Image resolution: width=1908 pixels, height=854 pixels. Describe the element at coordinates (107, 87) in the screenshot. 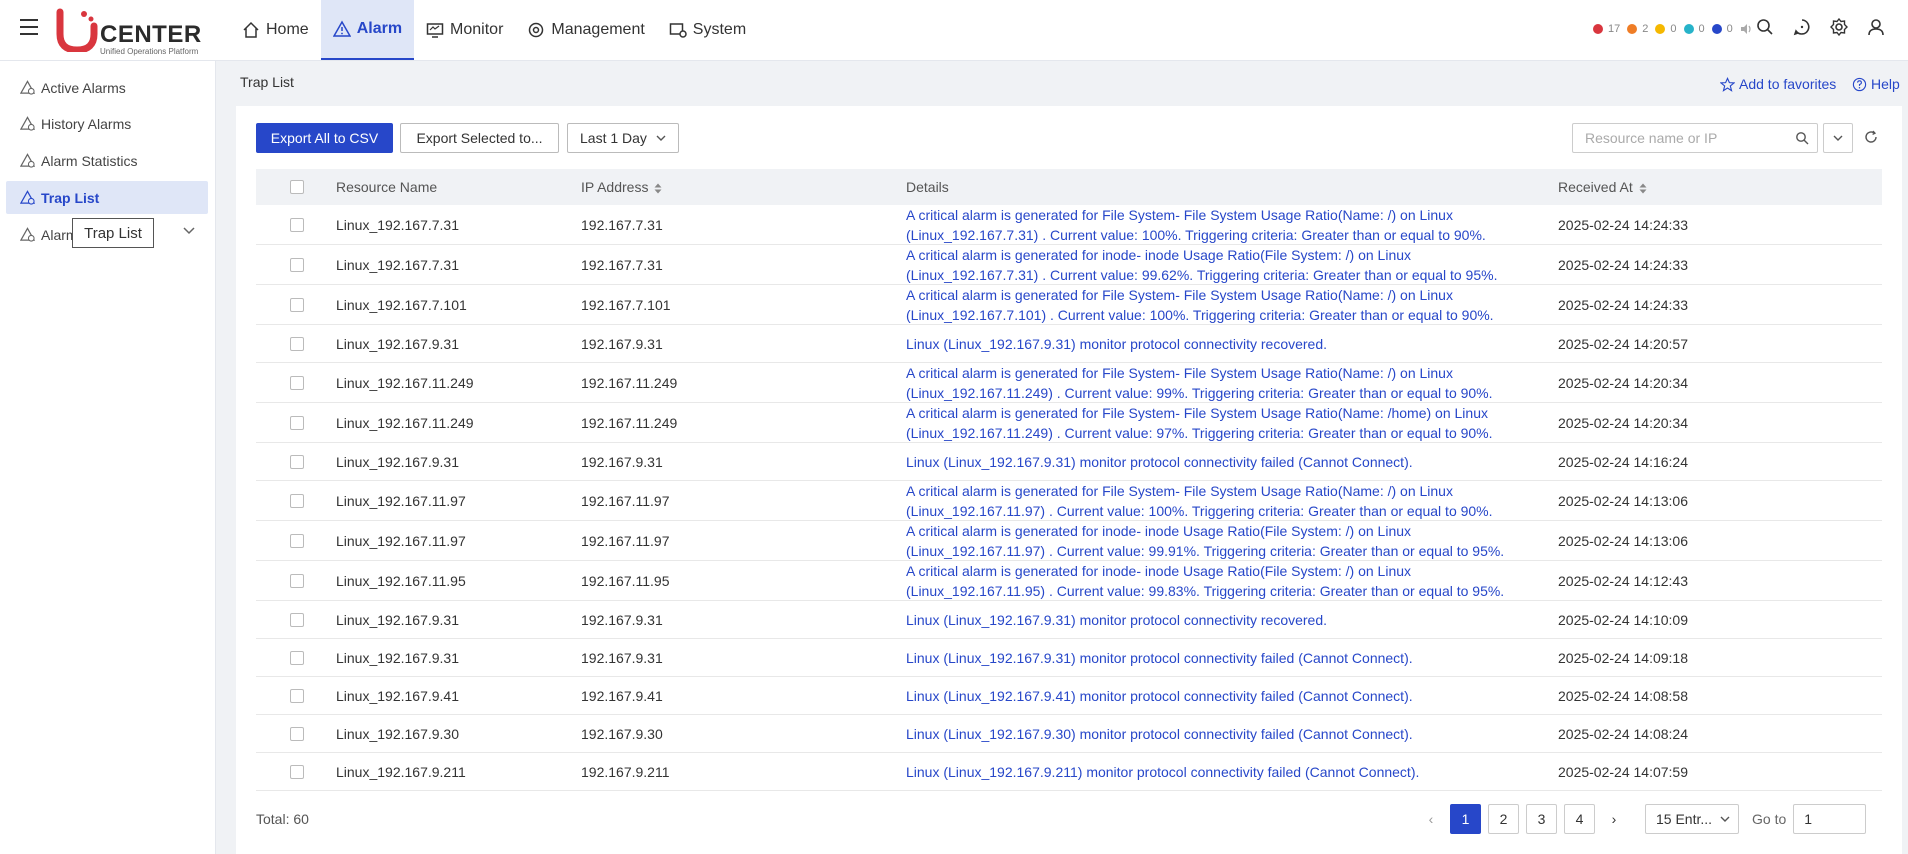

I see `sidebar-item-active-alarms: Active Alarms` at that location.